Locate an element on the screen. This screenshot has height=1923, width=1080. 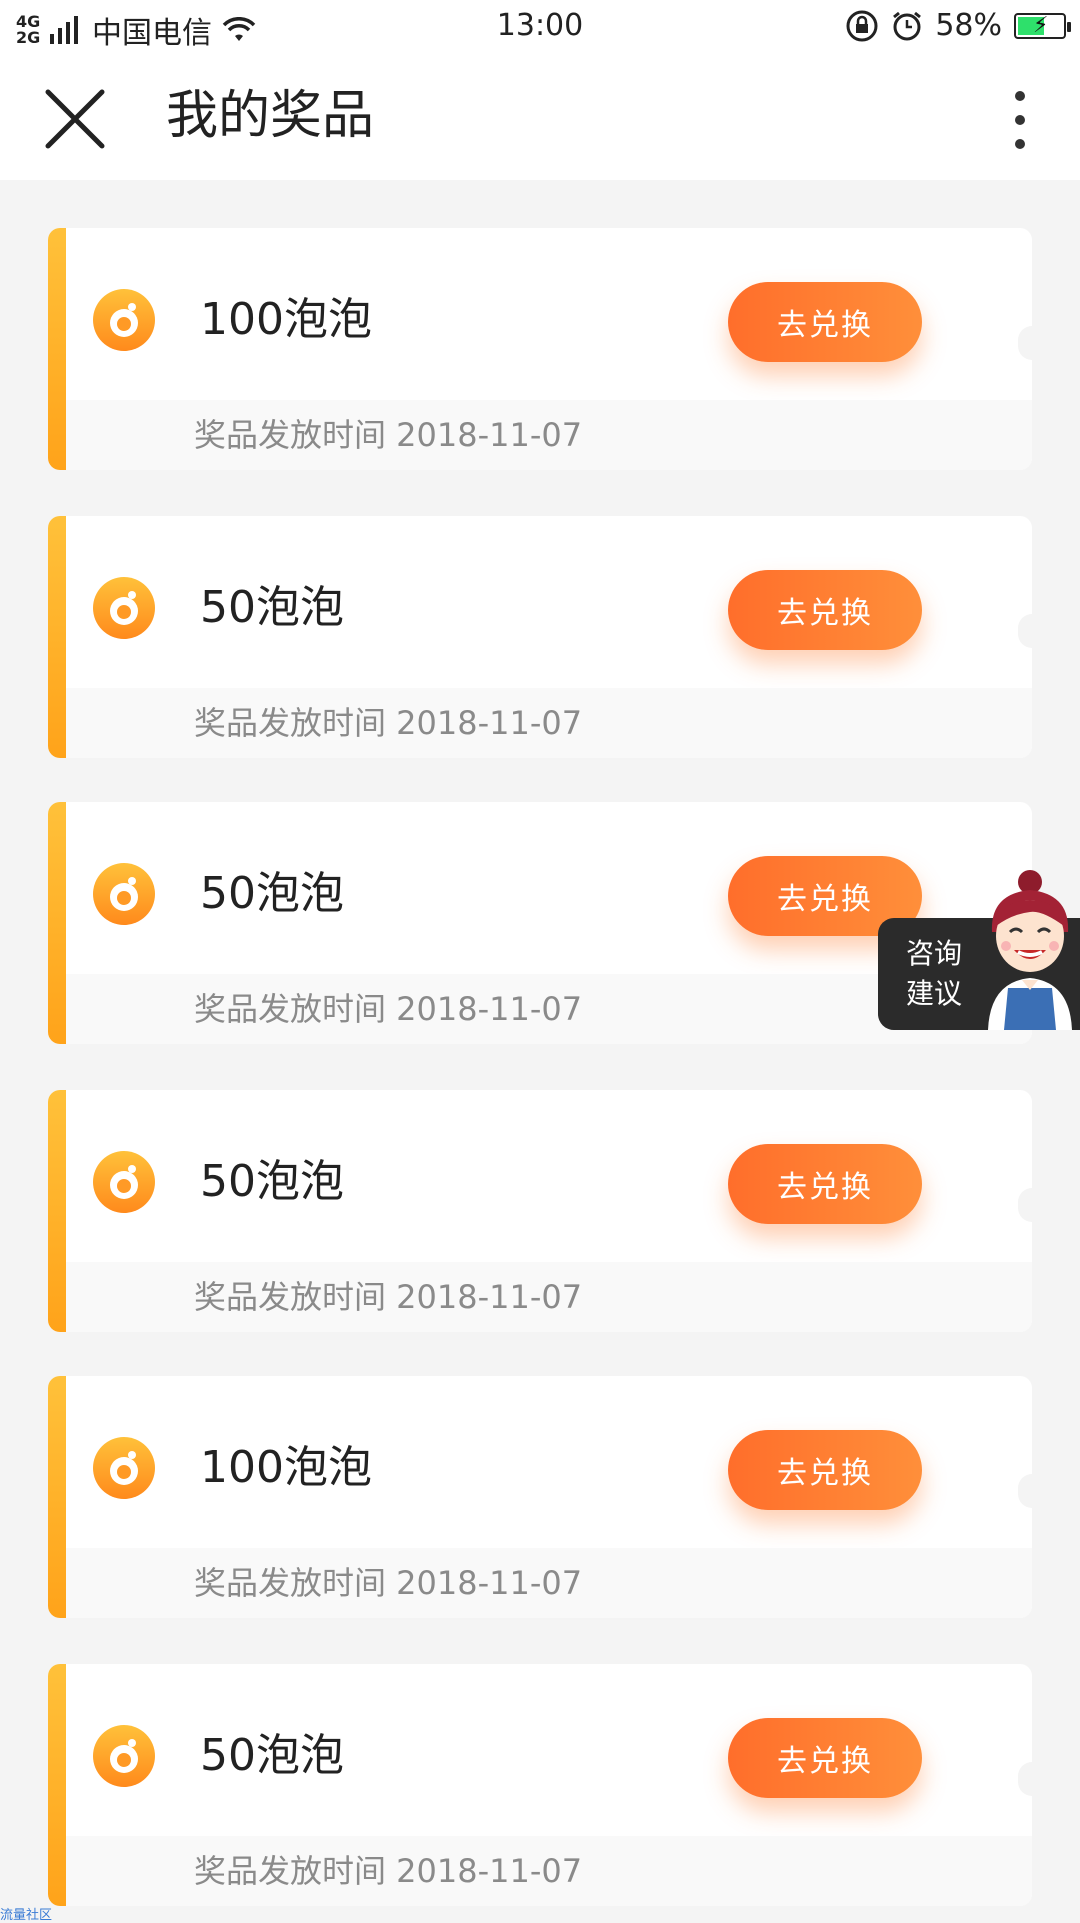
close-icon is located at coordinates (75, 119).